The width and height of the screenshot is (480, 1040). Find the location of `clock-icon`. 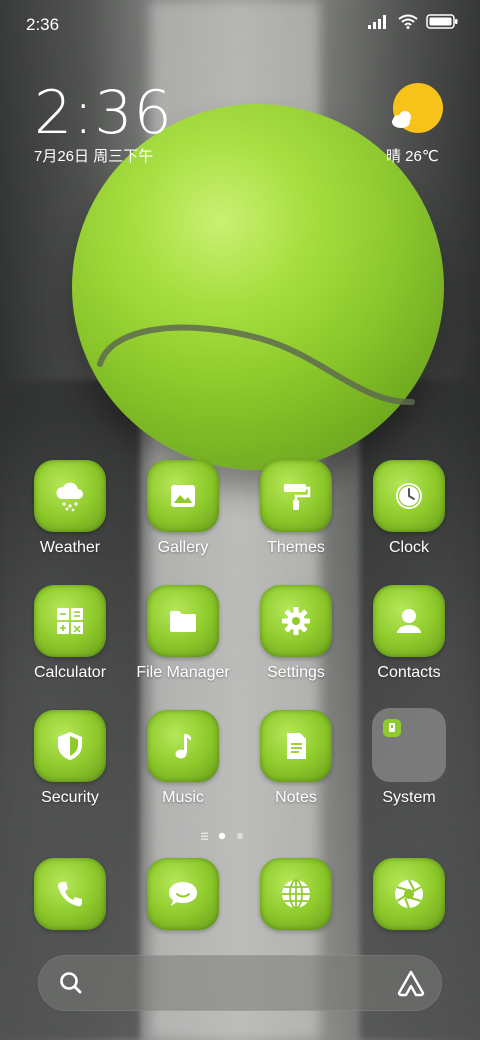

clock-icon is located at coordinates (409, 496).